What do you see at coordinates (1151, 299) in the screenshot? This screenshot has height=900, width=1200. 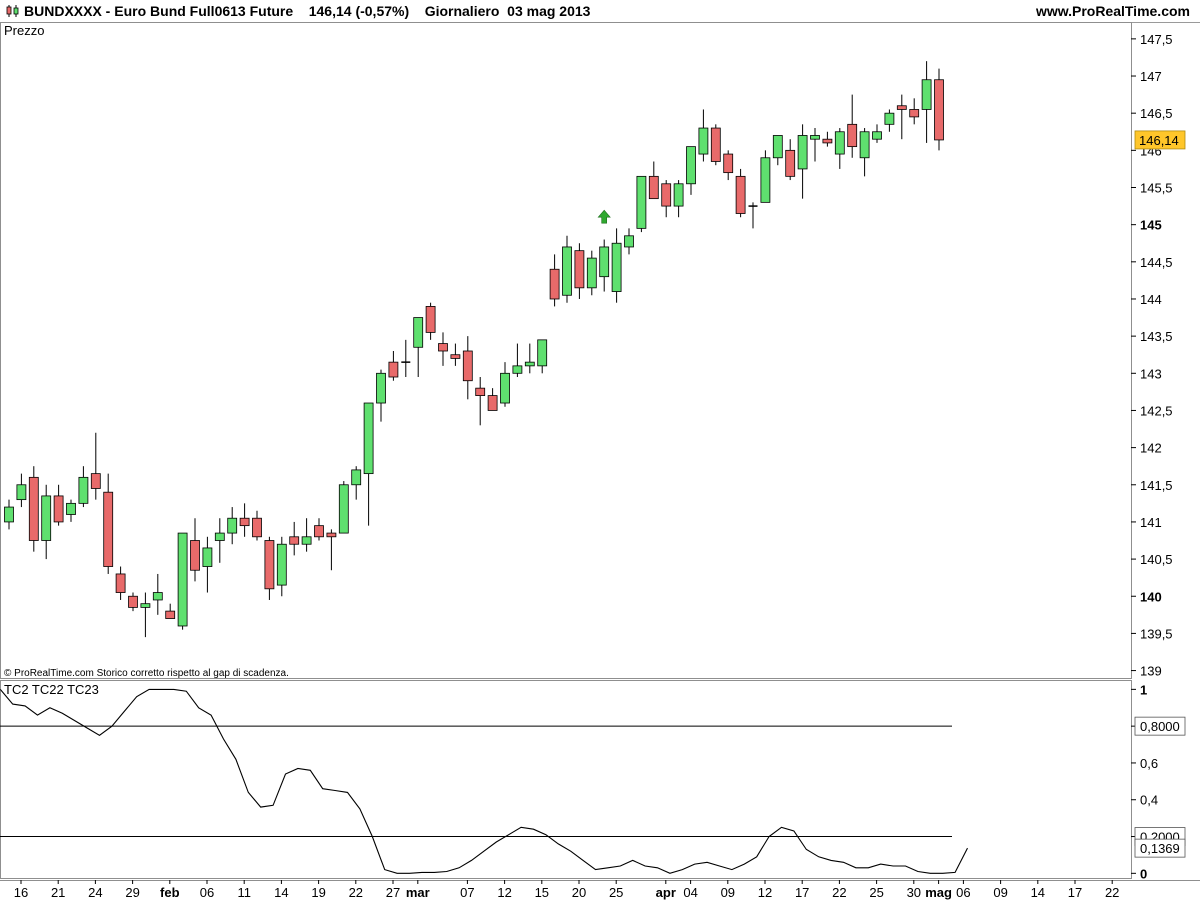 I see `price-tick-label: 144` at bounding box center [1151, 299].